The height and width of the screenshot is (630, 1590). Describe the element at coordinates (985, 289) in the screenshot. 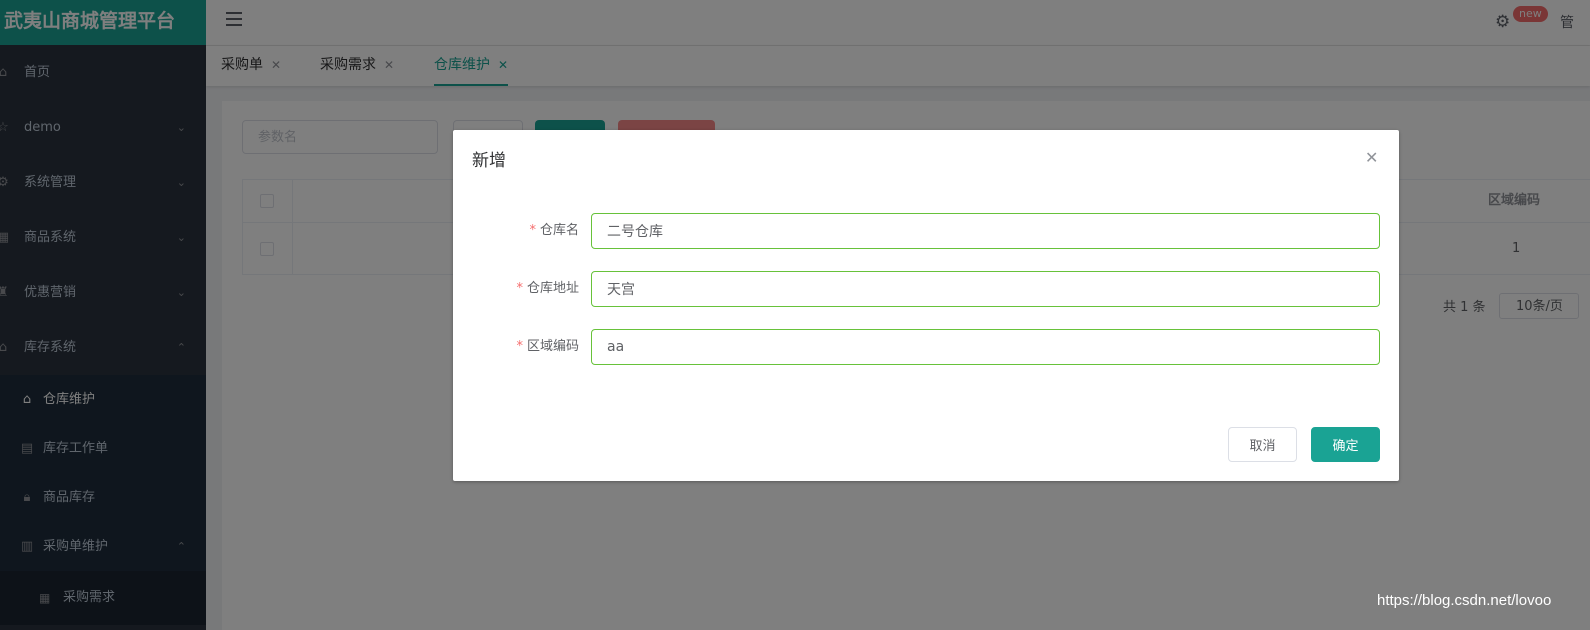

I see `warehouse-address-field` at that location.